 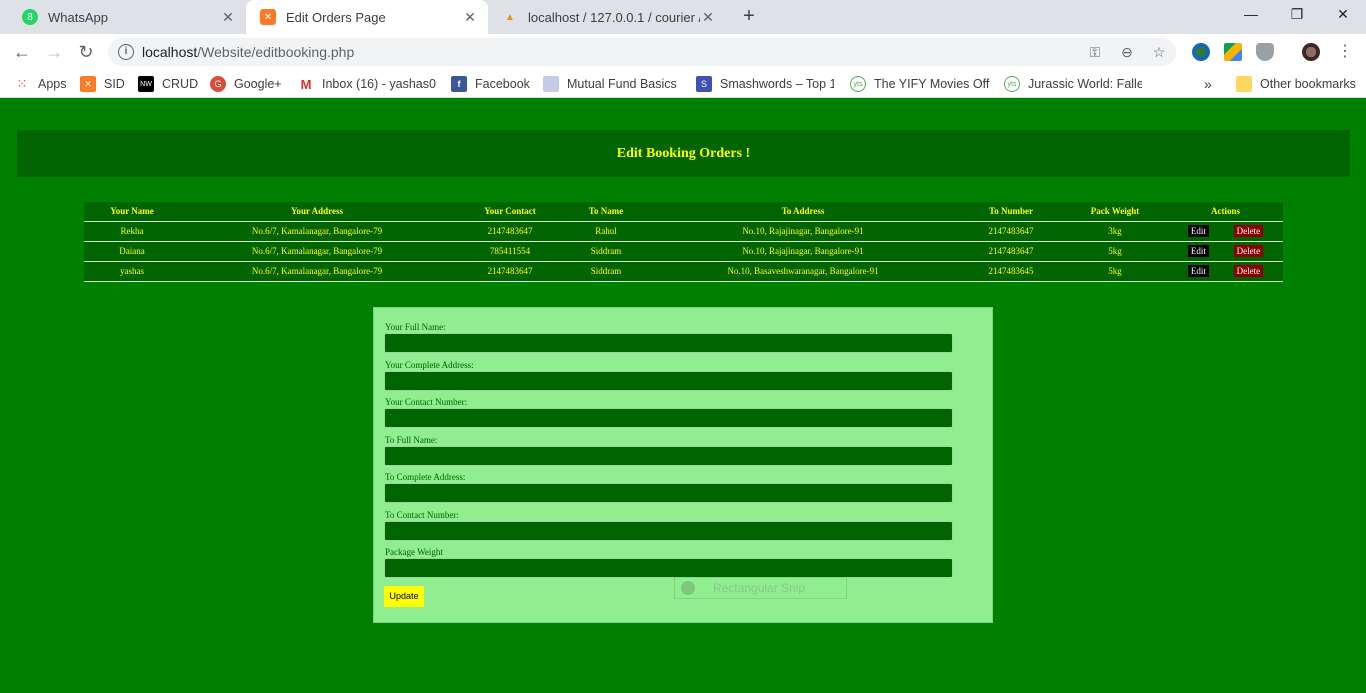 I want to click on other-bookmarks: Other bookmarks, so click(x=1299, y=84).